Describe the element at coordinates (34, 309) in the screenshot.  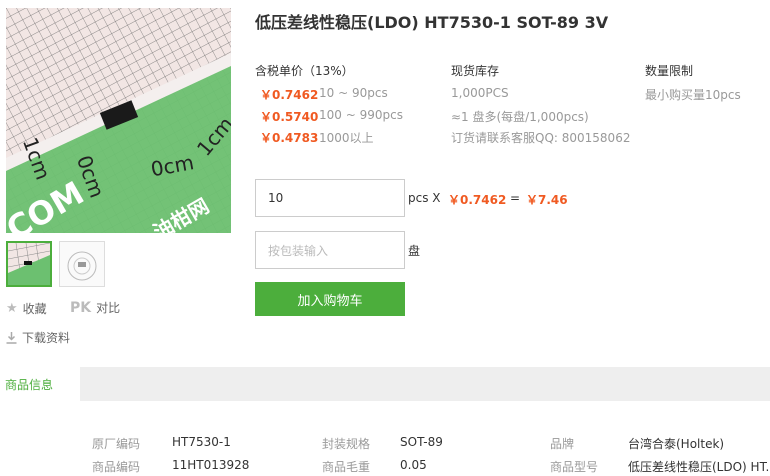
I see `favorite-label: 收藏` at that location.